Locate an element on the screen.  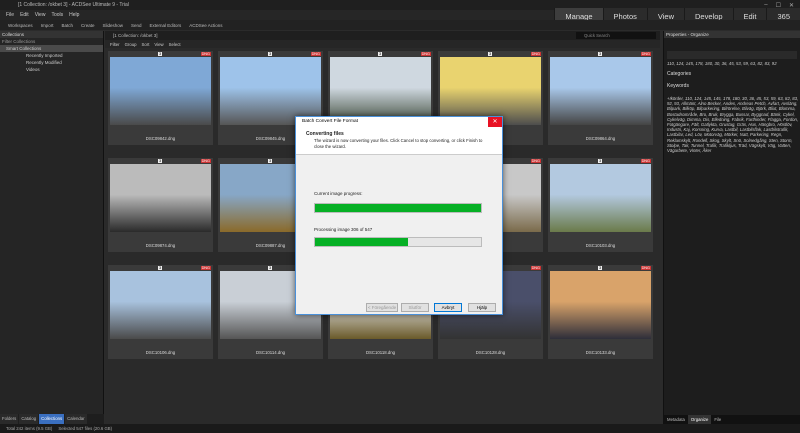
right-tabs: Metadata Organize File is located at coordinates (732, 419).